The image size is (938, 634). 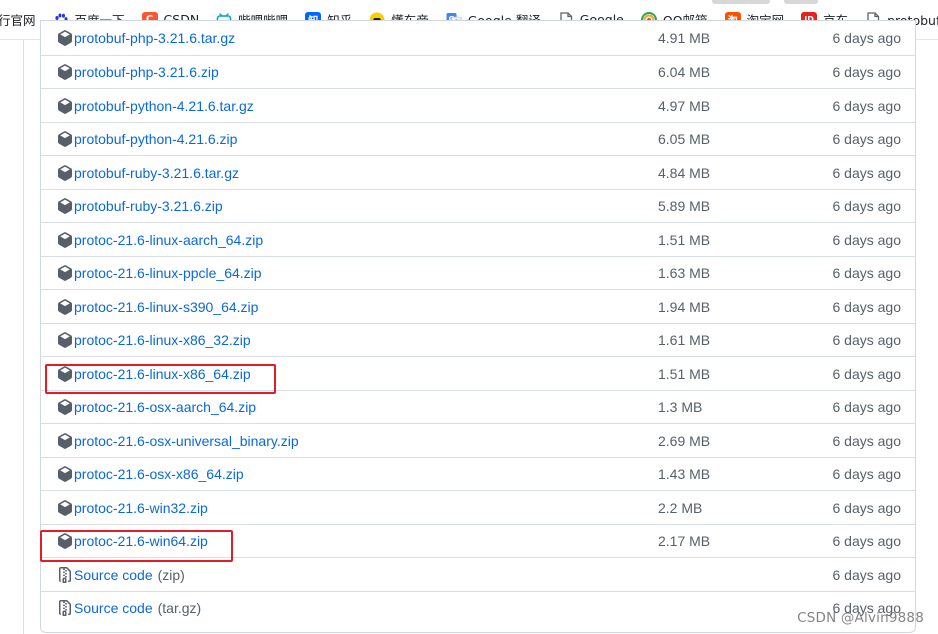 What do you see at coordinates (169, 239) in the screenshot?
I see `asset-name: protoc-21.6-linux-aarch_64.zip` at bounding box center [169, 239].